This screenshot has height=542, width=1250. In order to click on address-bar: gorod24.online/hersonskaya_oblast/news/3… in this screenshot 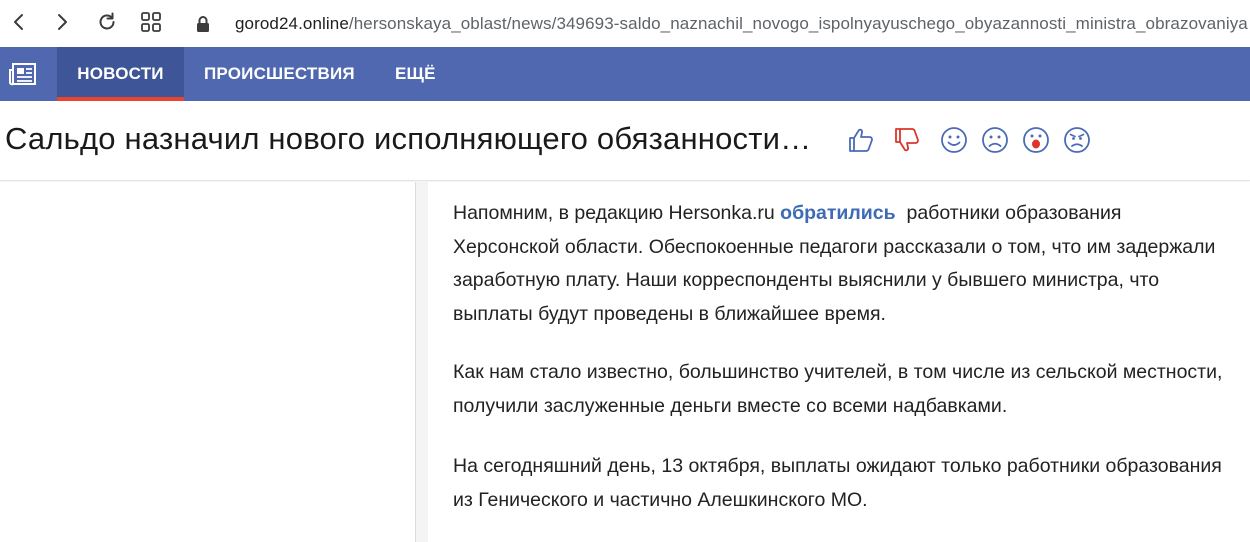, I will do `click(720, 23)`.